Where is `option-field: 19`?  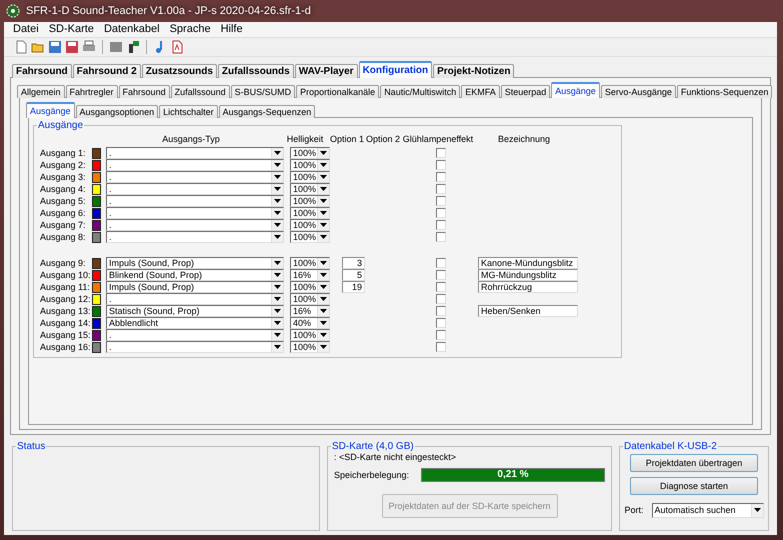
option-field: 19 is located at coordinates (353, 287).